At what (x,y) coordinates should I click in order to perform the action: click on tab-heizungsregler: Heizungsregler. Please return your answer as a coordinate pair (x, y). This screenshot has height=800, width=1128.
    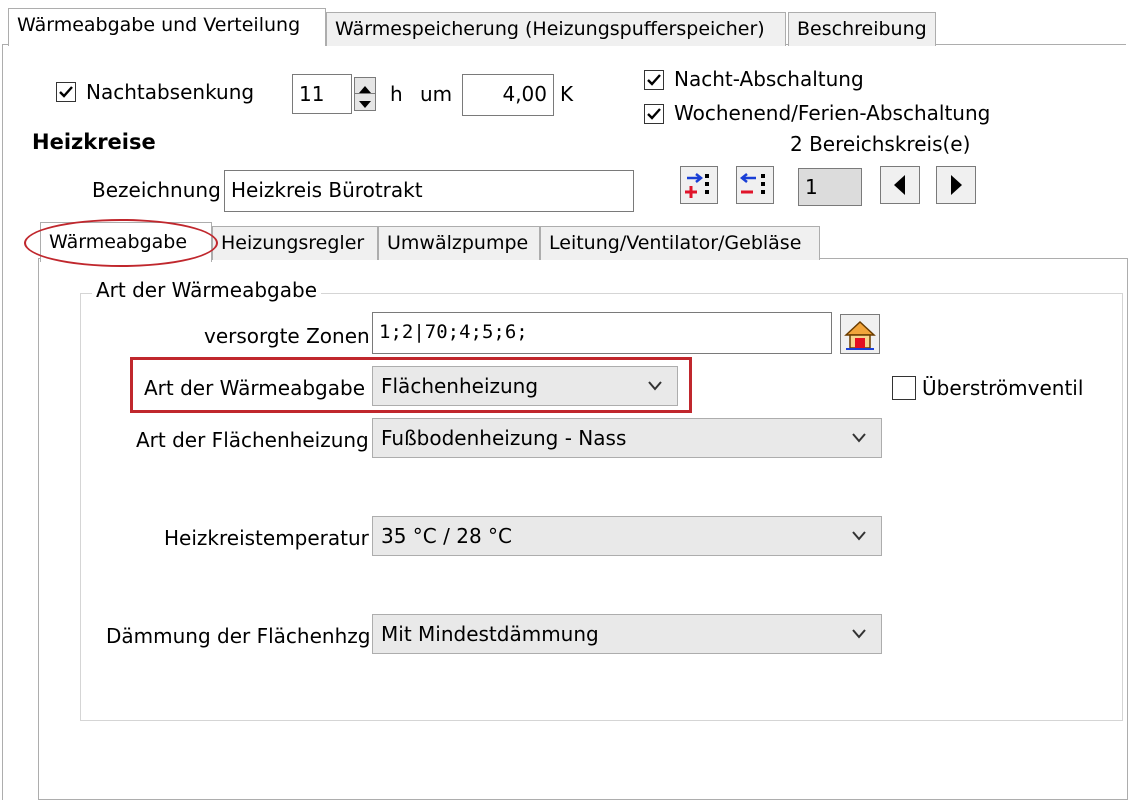
    Looking at the image, I should click on (295, 243).